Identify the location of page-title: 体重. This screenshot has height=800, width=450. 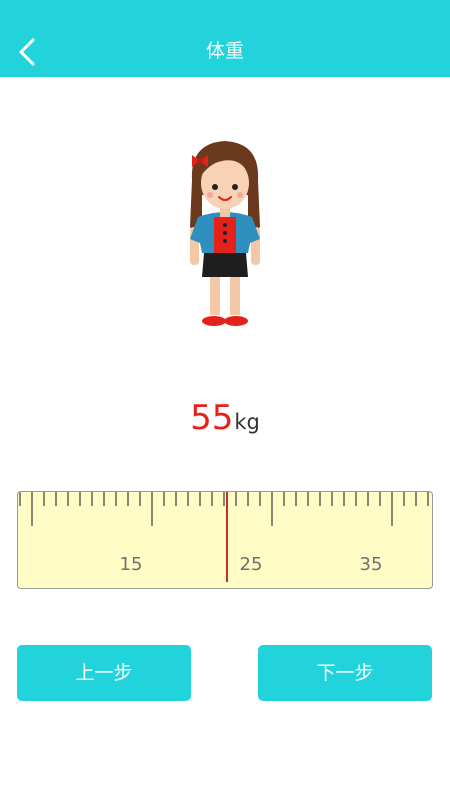
(224, 51).